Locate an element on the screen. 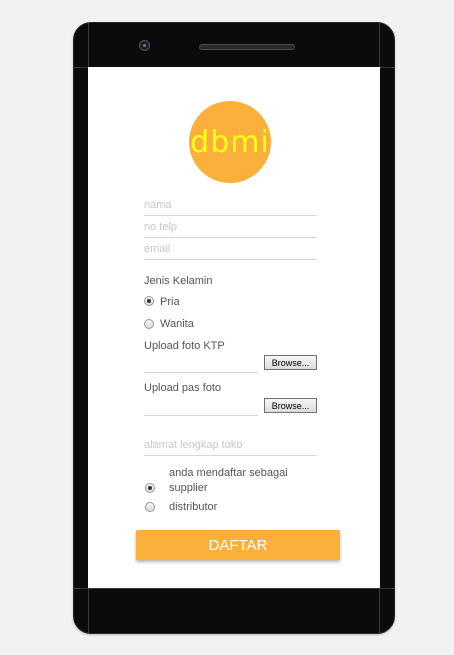 The image size is (454, 655). logo-text: dbmi is located at coordinates (230, 142).